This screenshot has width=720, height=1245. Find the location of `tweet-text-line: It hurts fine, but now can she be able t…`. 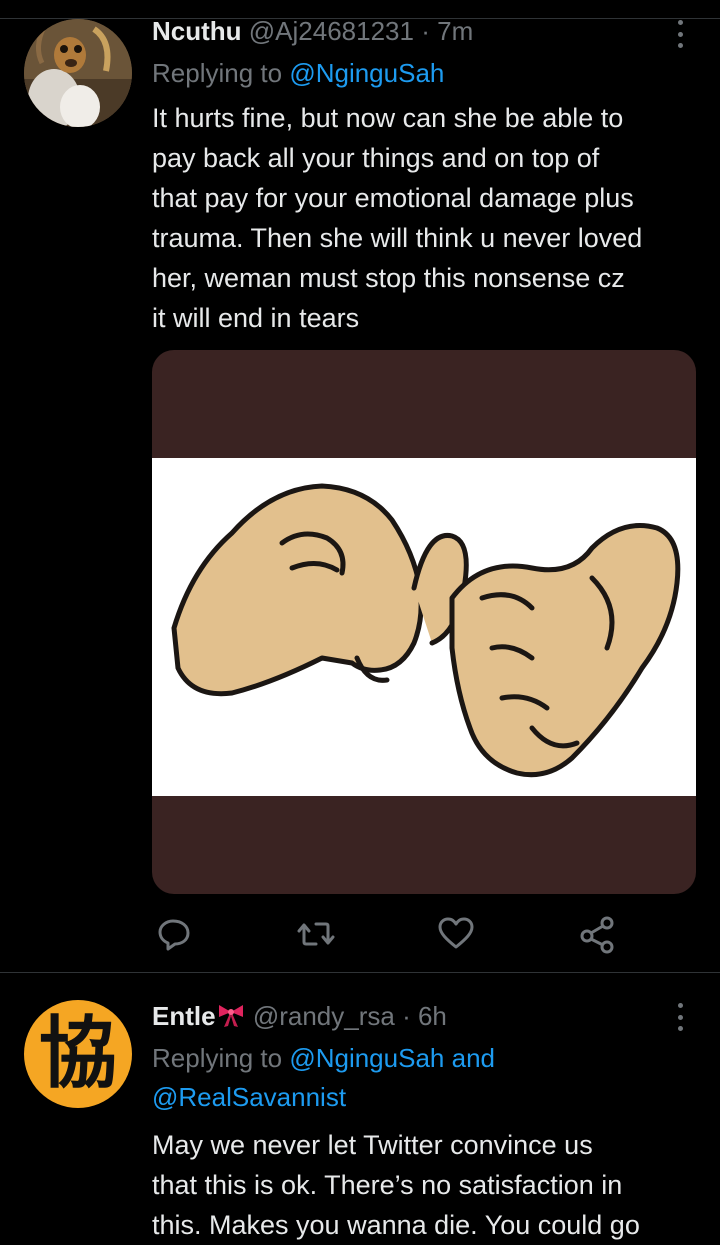

tweet-text-line: It hurts fine, but now can she be able t… is located at coordinates (388, 118).